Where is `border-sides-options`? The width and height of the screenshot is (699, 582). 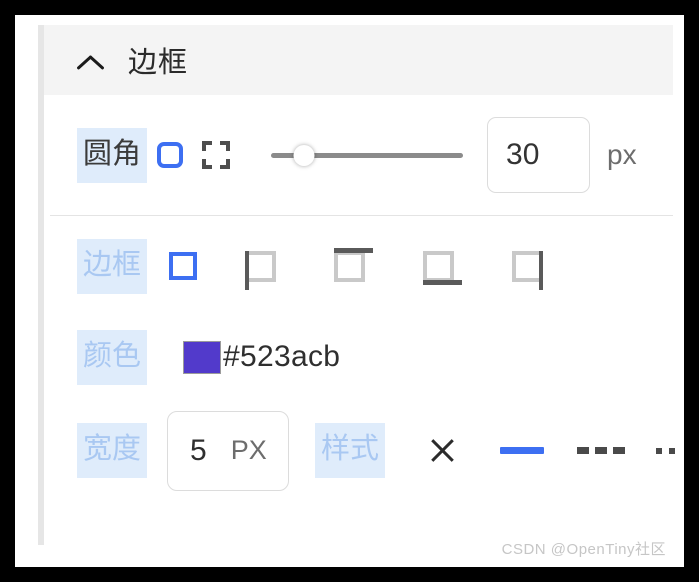
border-sides-options is located at coordinates (385, 268).